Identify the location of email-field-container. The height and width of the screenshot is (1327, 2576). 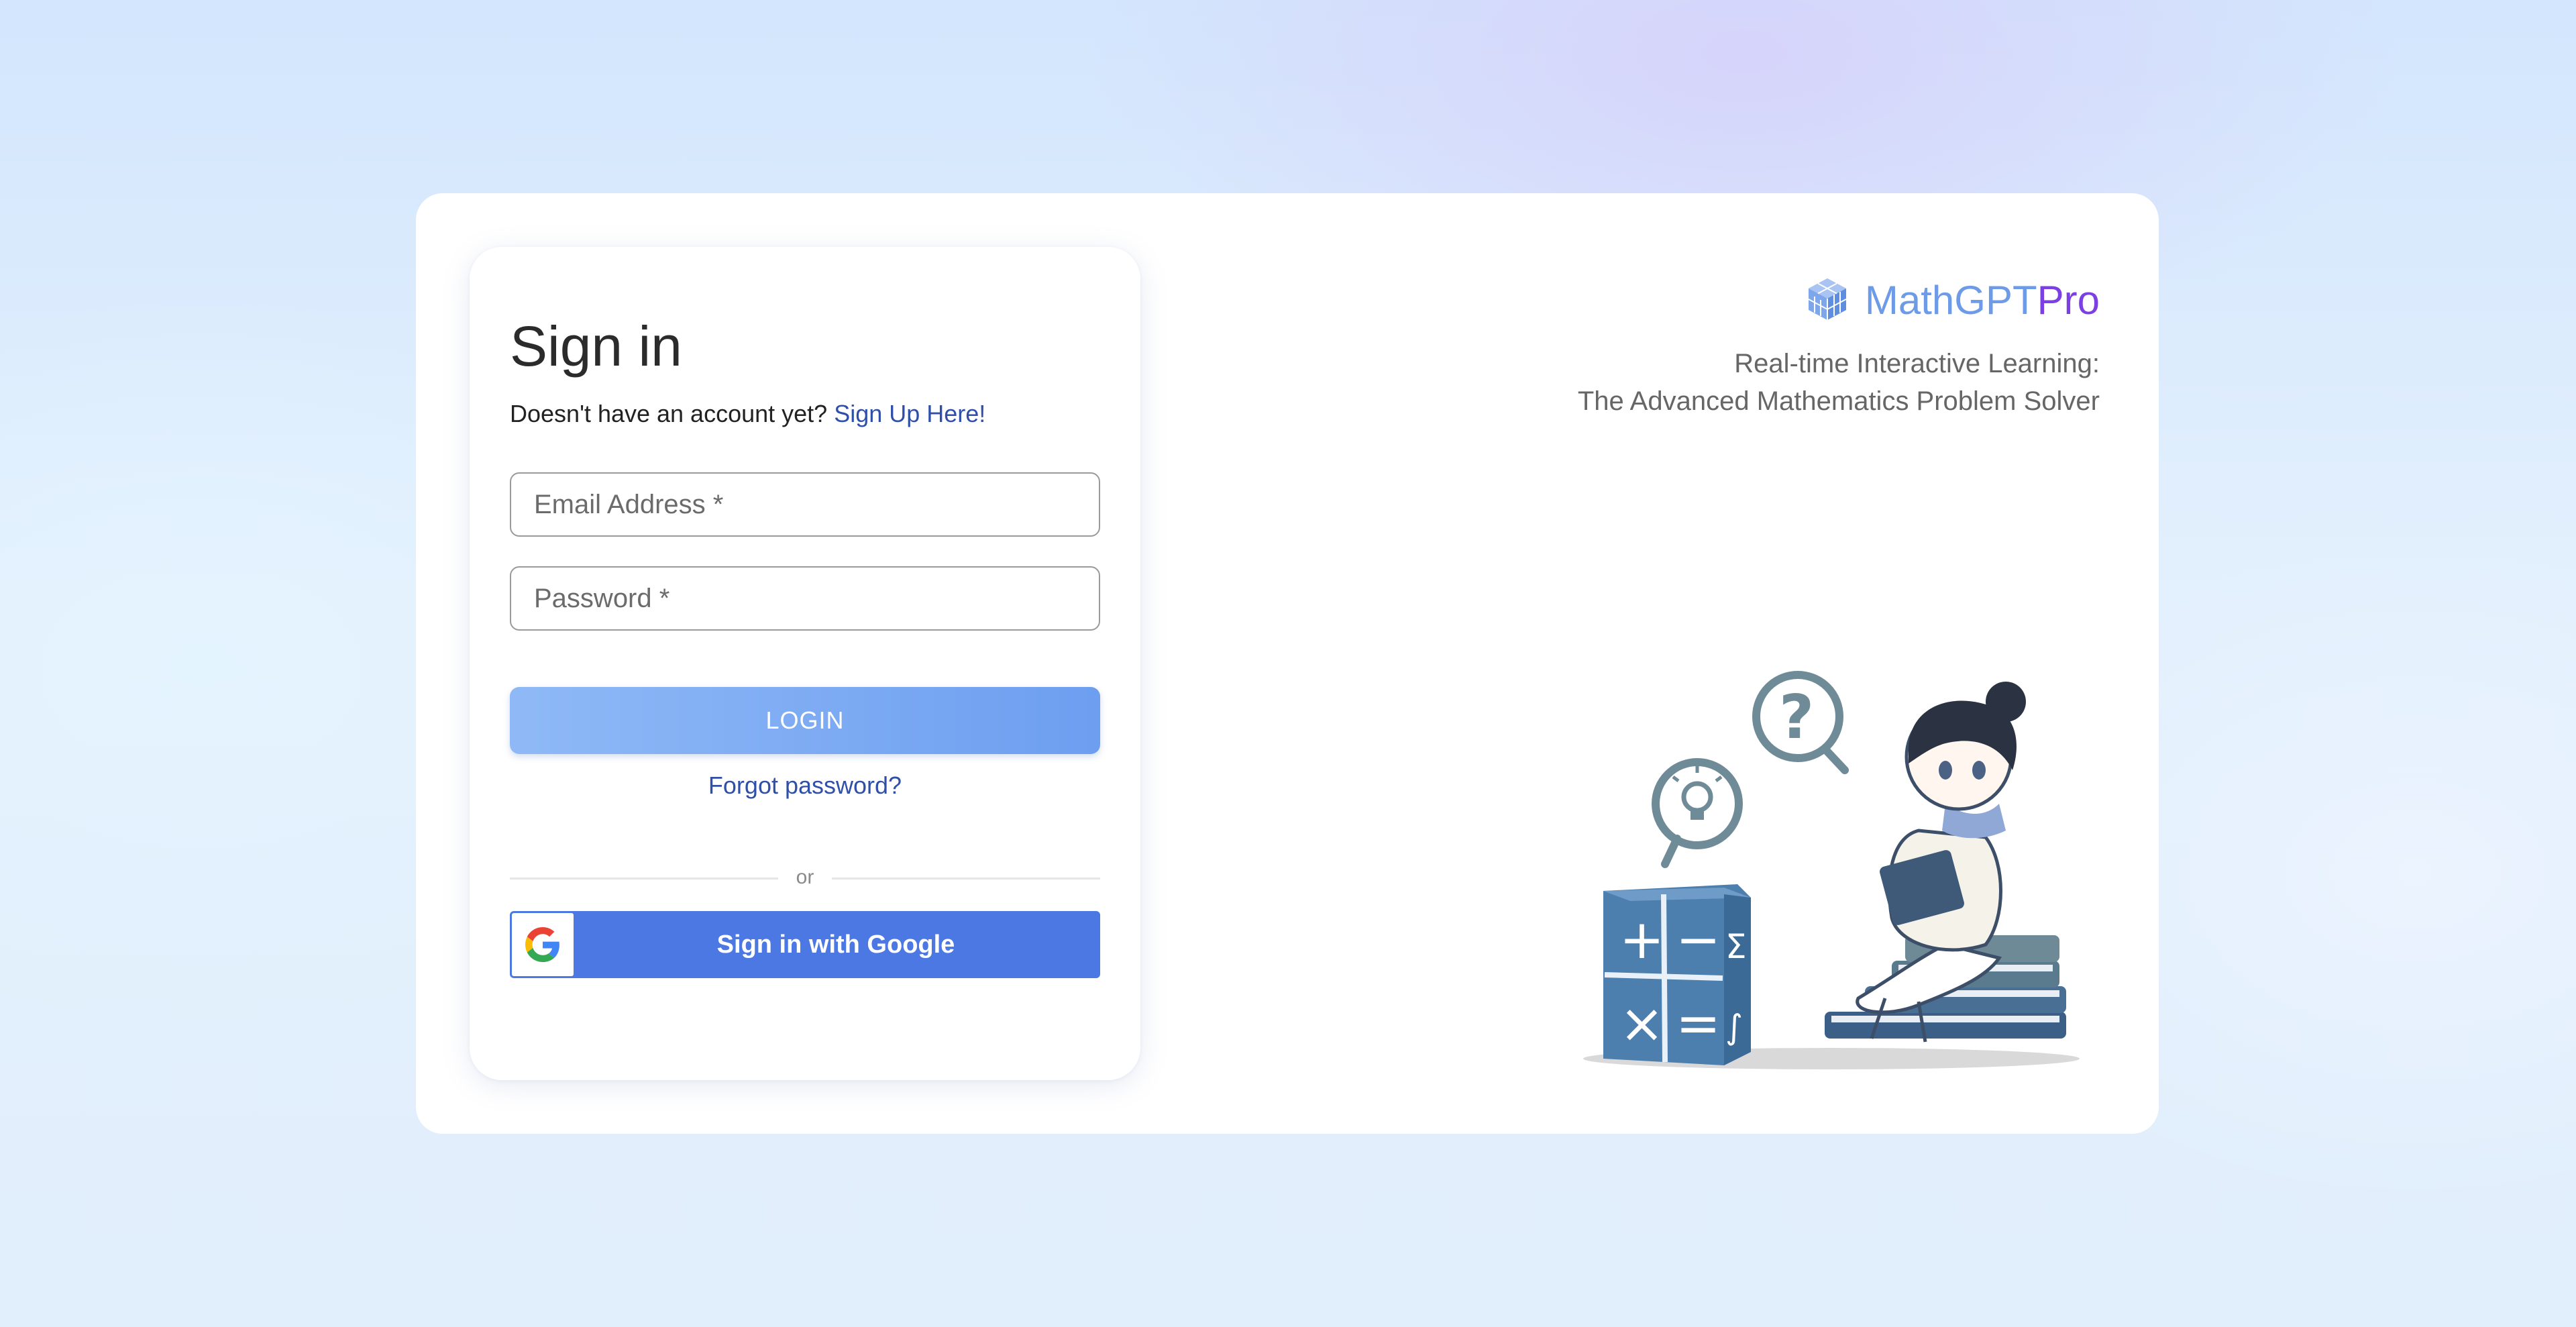
(805, 505).